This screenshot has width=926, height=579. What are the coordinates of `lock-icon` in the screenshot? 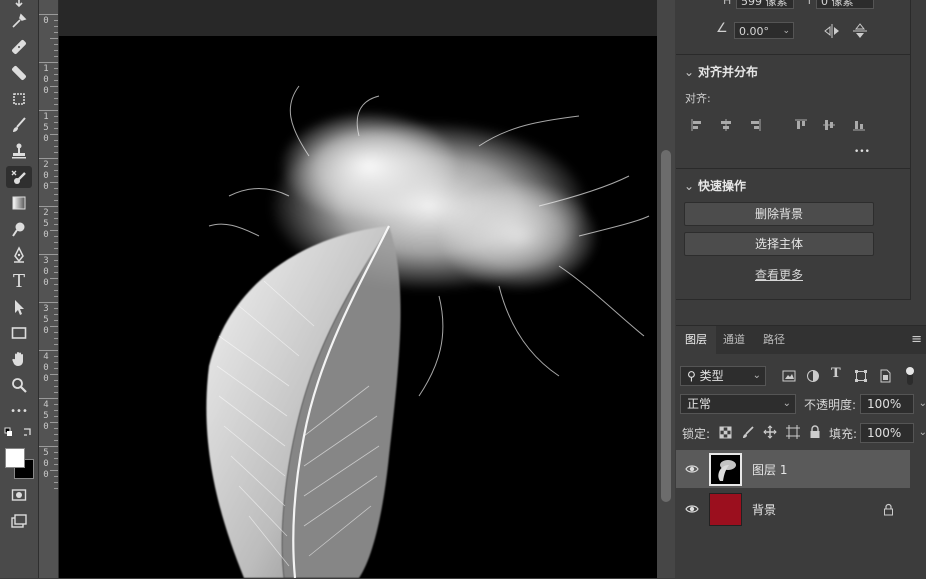 It's located at (888, 509).